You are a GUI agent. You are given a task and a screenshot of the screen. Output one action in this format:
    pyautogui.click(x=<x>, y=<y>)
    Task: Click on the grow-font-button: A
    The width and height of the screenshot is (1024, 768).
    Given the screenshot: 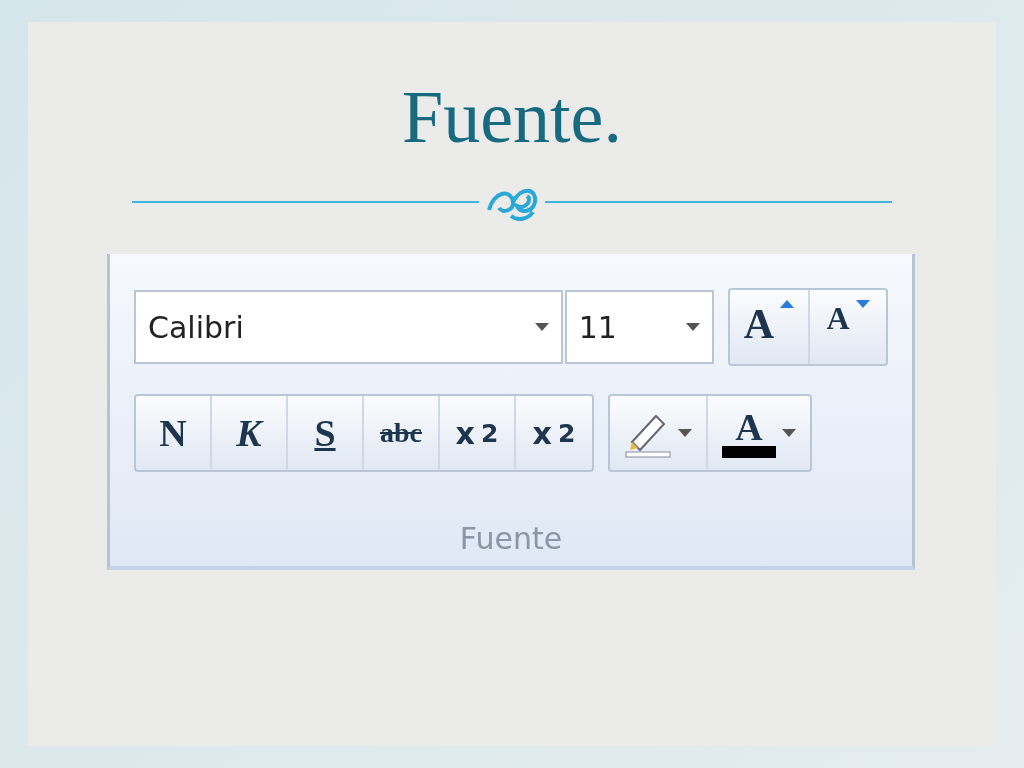 What is the action you would take?
    pyautogui.click(x=769, y=327)
    